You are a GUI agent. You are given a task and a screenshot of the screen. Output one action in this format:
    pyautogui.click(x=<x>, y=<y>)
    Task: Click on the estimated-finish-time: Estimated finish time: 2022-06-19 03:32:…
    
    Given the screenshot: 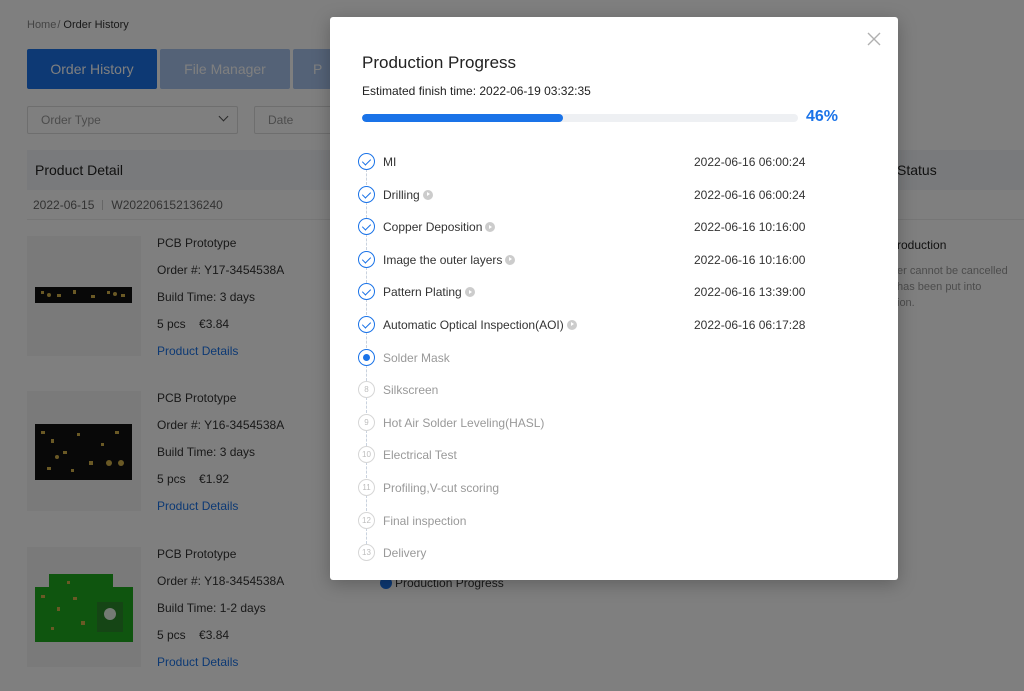 What is the action you would take?
    pyautogui.click(x=476, y=91)
    